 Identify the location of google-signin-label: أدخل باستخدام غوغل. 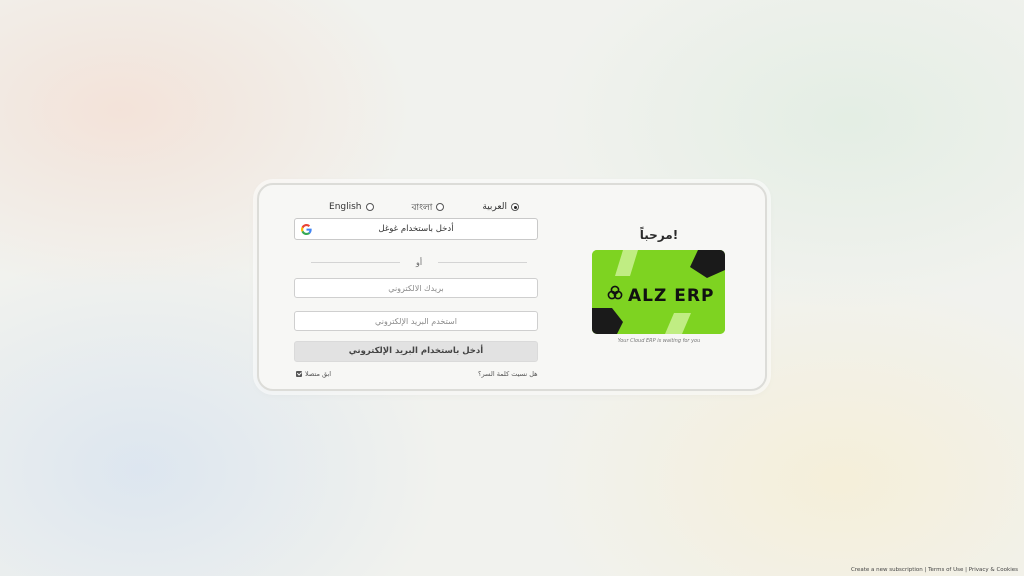
(416, 229).